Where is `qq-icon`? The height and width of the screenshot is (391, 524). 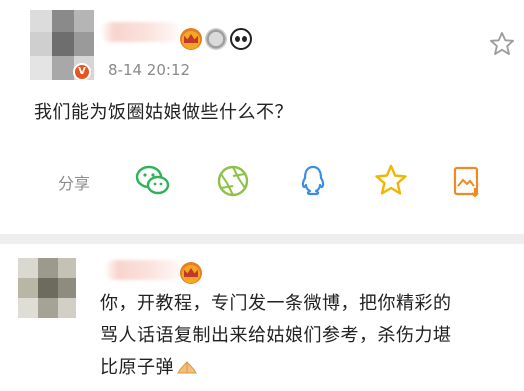
qq-icon is located at coordinates (313, 181).